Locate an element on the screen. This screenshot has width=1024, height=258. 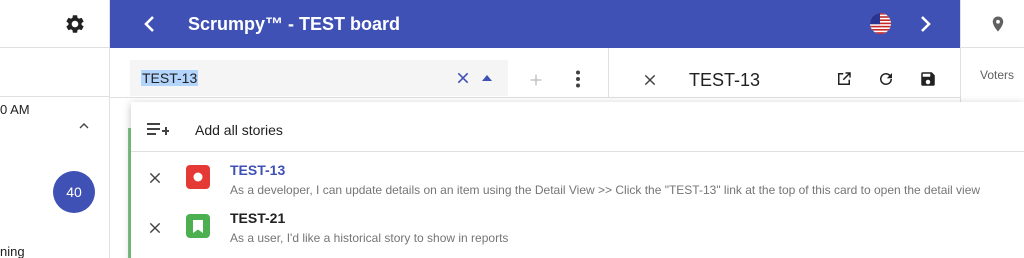
us-flag-icon is located at coordinates (880, 23).